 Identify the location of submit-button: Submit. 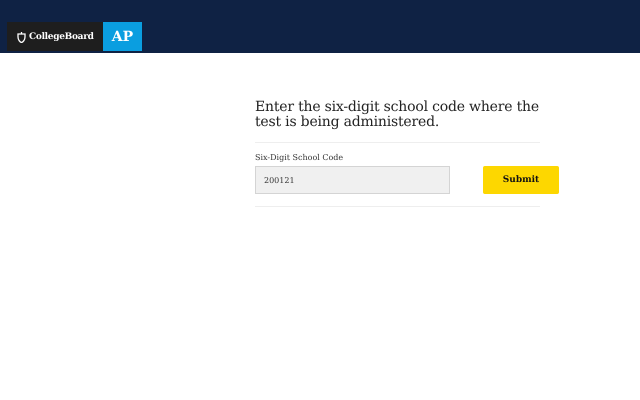
(521, 180).